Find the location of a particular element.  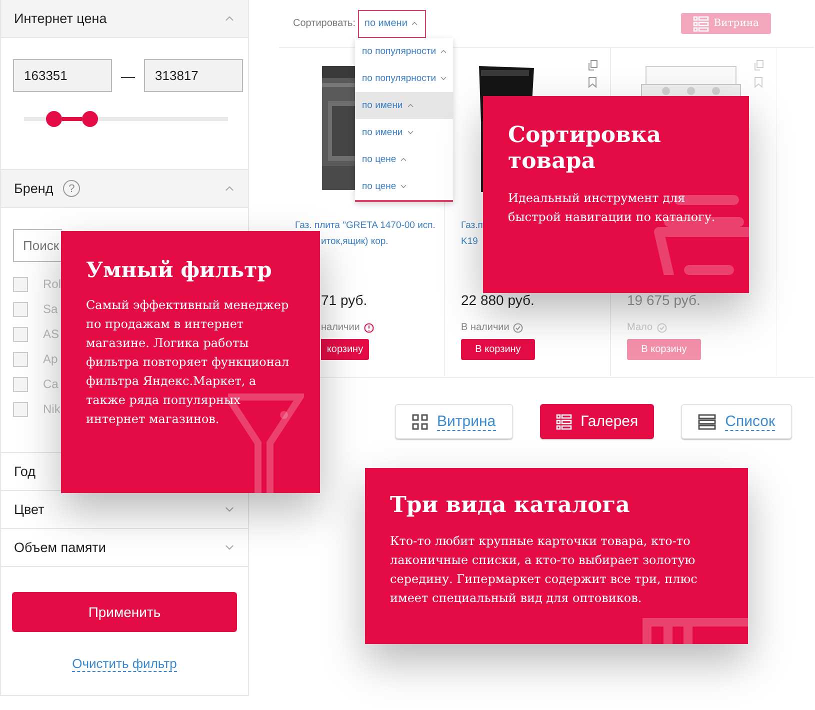

product-title: Газ. плита "GRETA 1470-00 исп. is located at coordinates (365, 226).